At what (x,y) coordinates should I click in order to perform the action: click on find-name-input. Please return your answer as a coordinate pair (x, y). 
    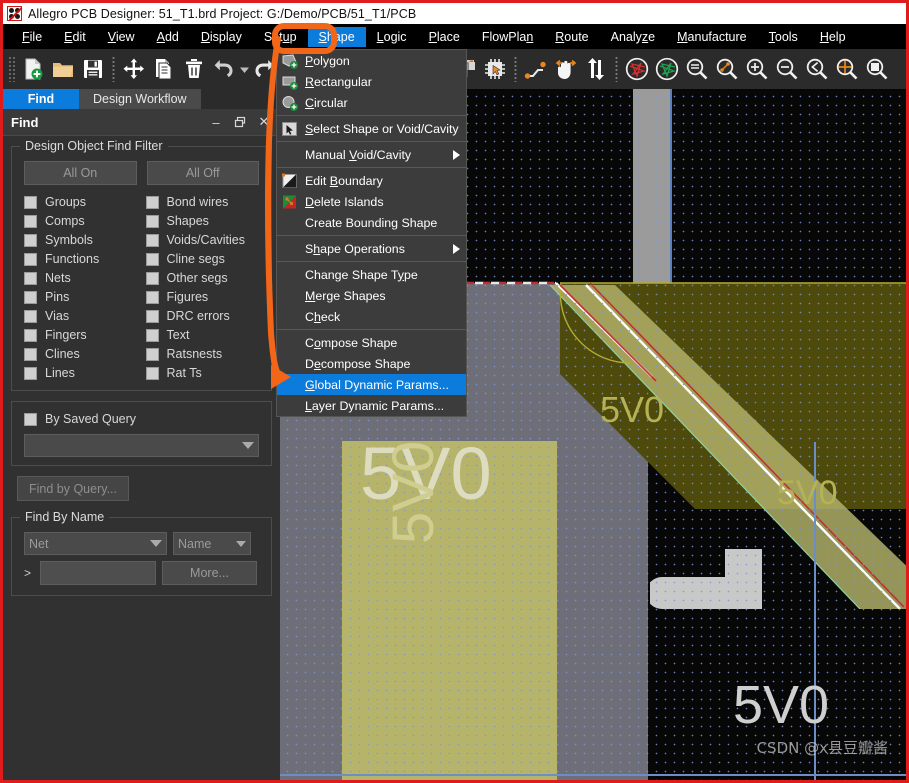
    Looking at the image, I should click on (98, 573).